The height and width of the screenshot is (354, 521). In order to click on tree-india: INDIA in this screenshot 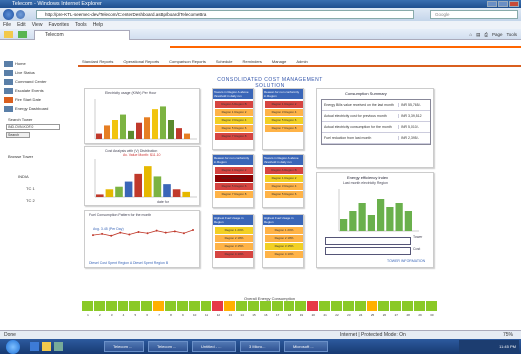, I will do `click(23, 176)`.